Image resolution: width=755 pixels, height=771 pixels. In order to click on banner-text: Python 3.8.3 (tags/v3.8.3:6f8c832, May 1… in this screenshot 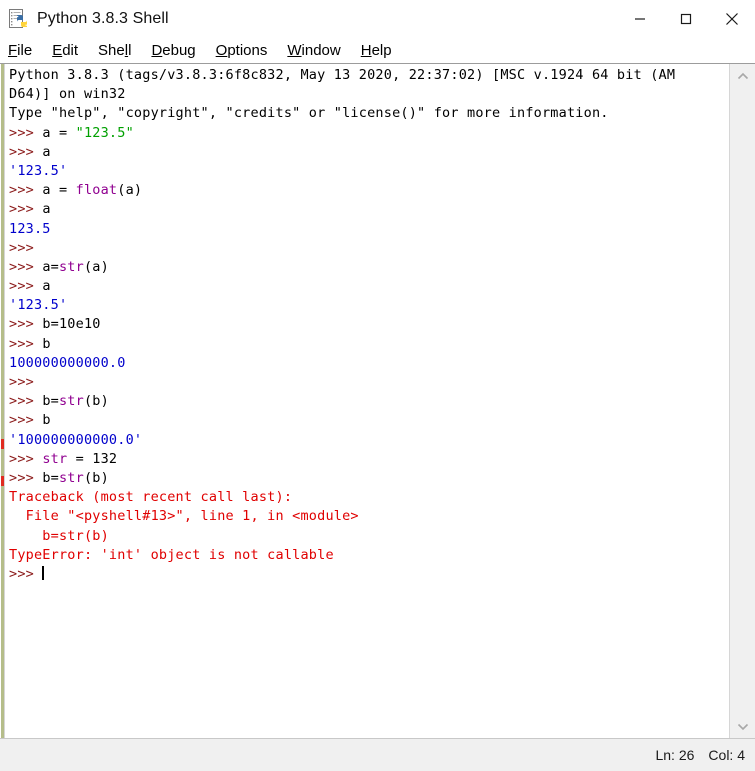, I will do `click(342, 75)`.